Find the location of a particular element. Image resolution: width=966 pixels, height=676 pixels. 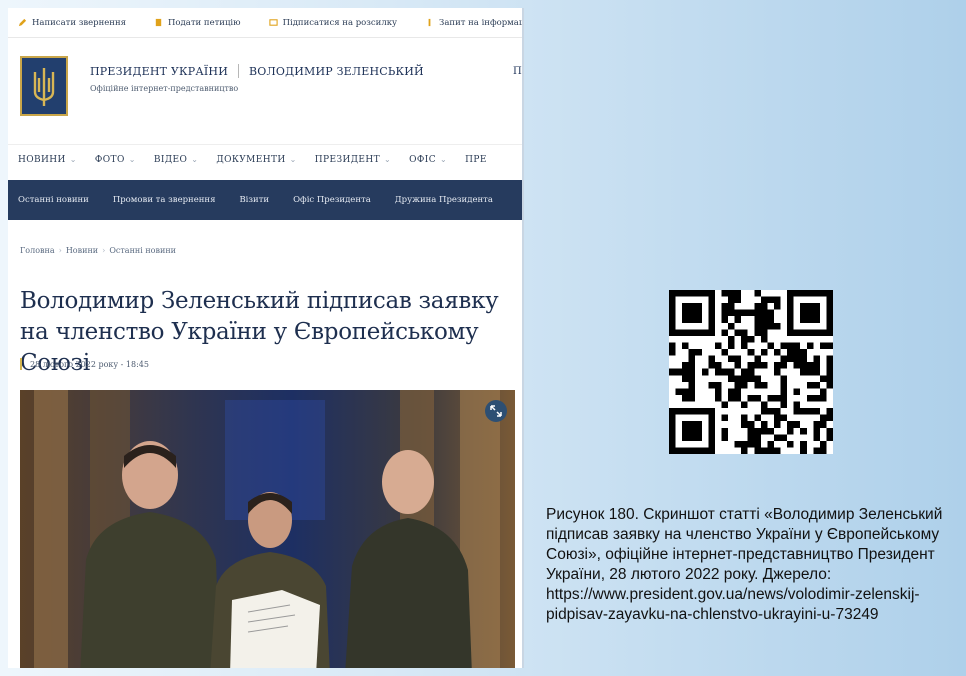

subnav-first-lady: Дружина Президента is located at coordinates (444, 200).